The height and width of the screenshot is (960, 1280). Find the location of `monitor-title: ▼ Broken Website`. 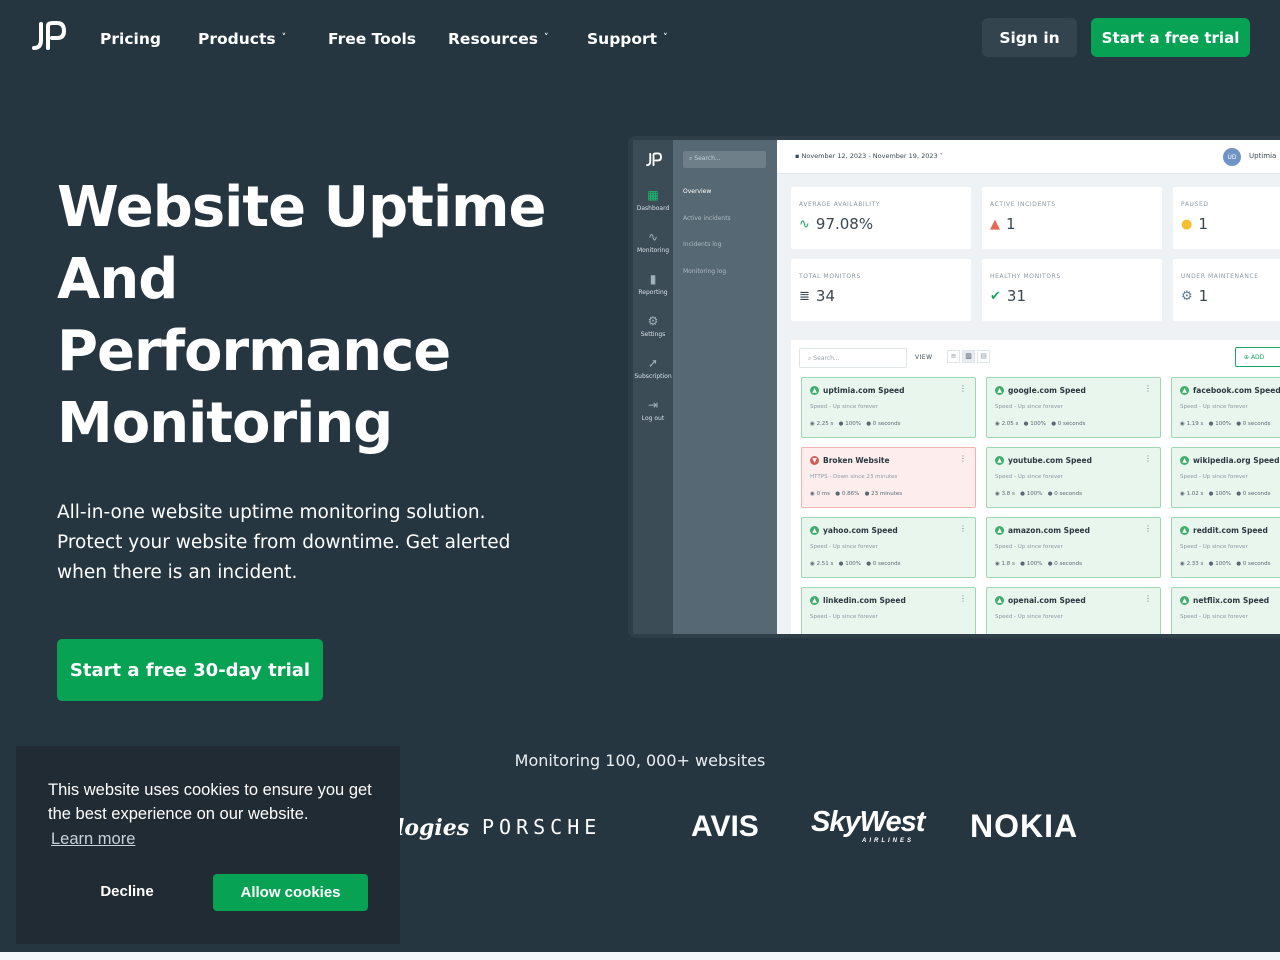

monitor-title: ▼ Broken Website is located at coordinates (850, 460).